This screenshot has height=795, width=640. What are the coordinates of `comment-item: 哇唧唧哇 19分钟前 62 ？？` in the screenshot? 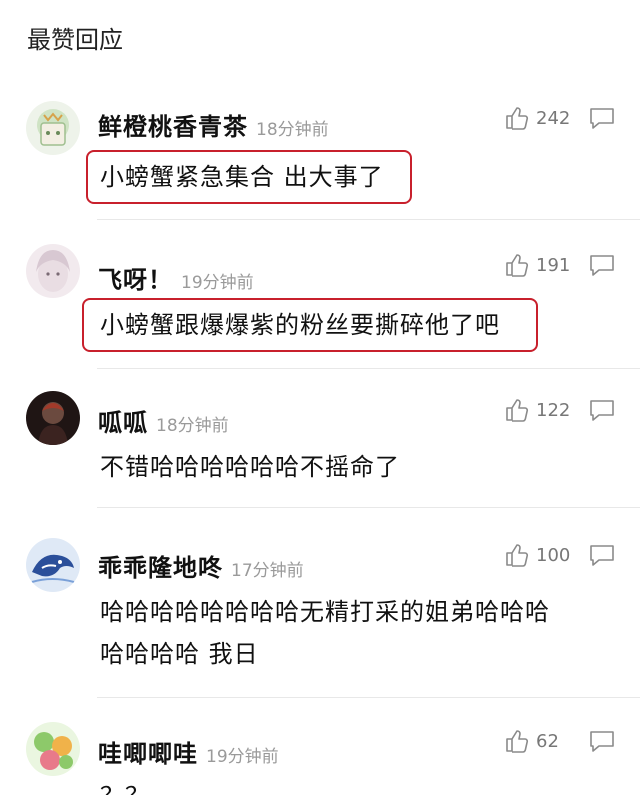 It's located at (320, 755).